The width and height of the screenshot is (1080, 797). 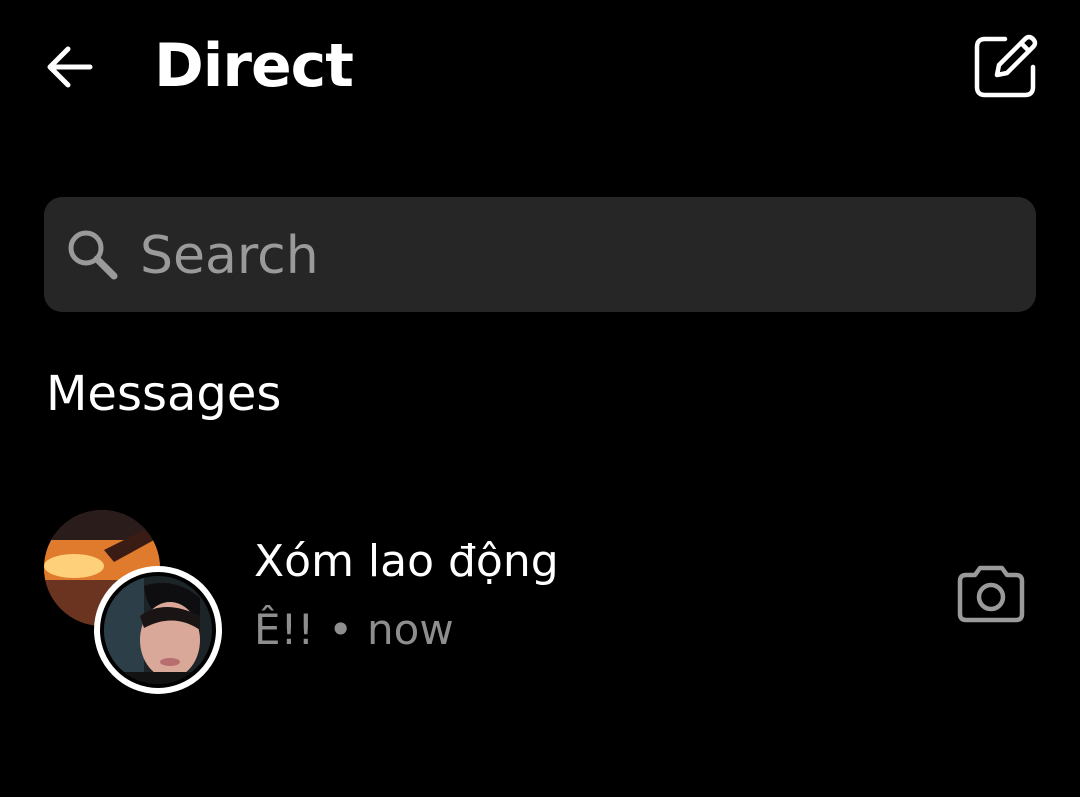 I want to click on search-input, so click(x=570, y=256).